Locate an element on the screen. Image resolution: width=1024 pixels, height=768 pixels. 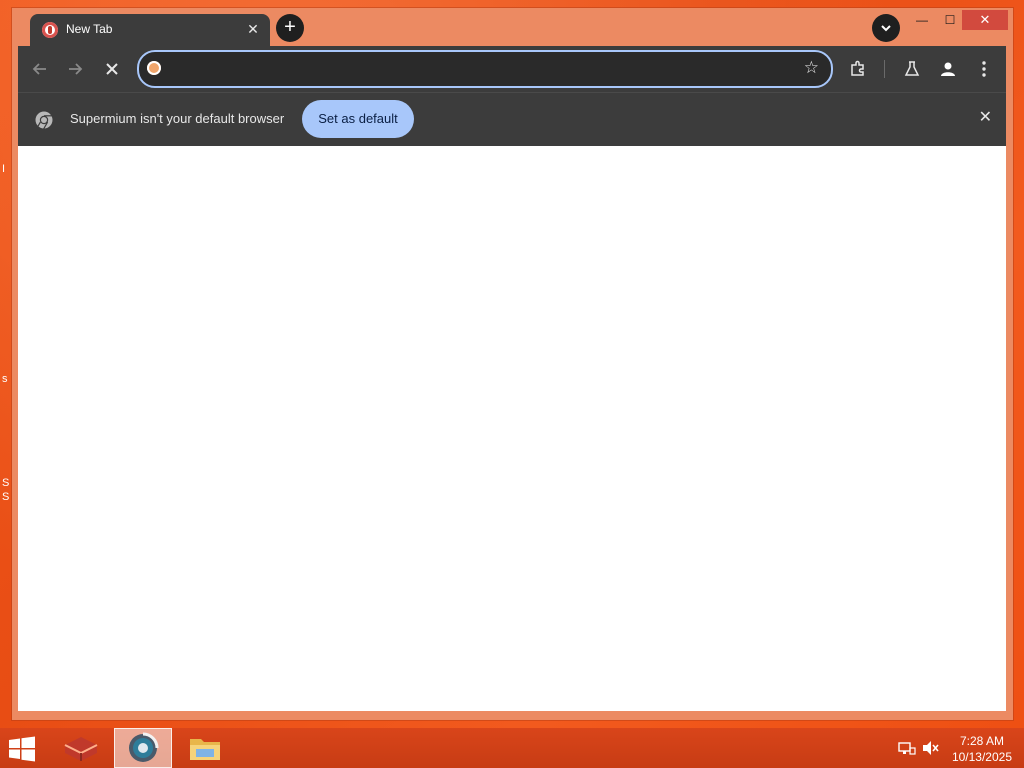
maximize-button: ☐ is located at coordinates (950, 20).